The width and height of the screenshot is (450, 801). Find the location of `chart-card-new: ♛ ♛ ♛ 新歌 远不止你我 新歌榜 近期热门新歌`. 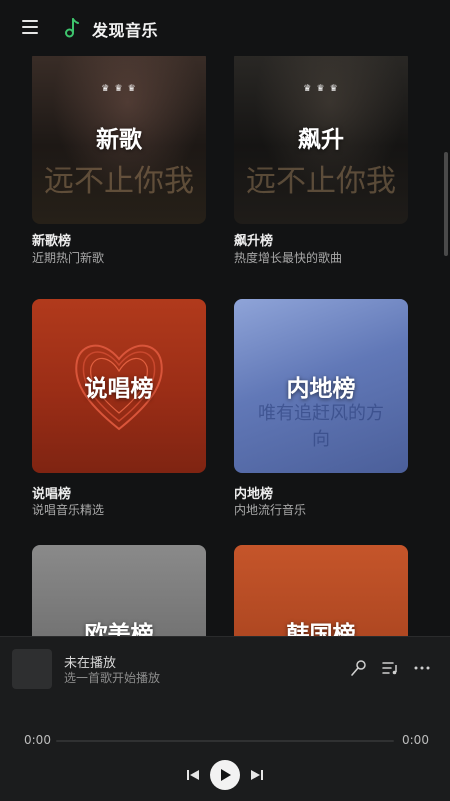

chart-card-new: ♛ ♛ ♛ 新歌 远不止你我 新歌榜 近期热门新歌 is located at coordinates (119, 160).